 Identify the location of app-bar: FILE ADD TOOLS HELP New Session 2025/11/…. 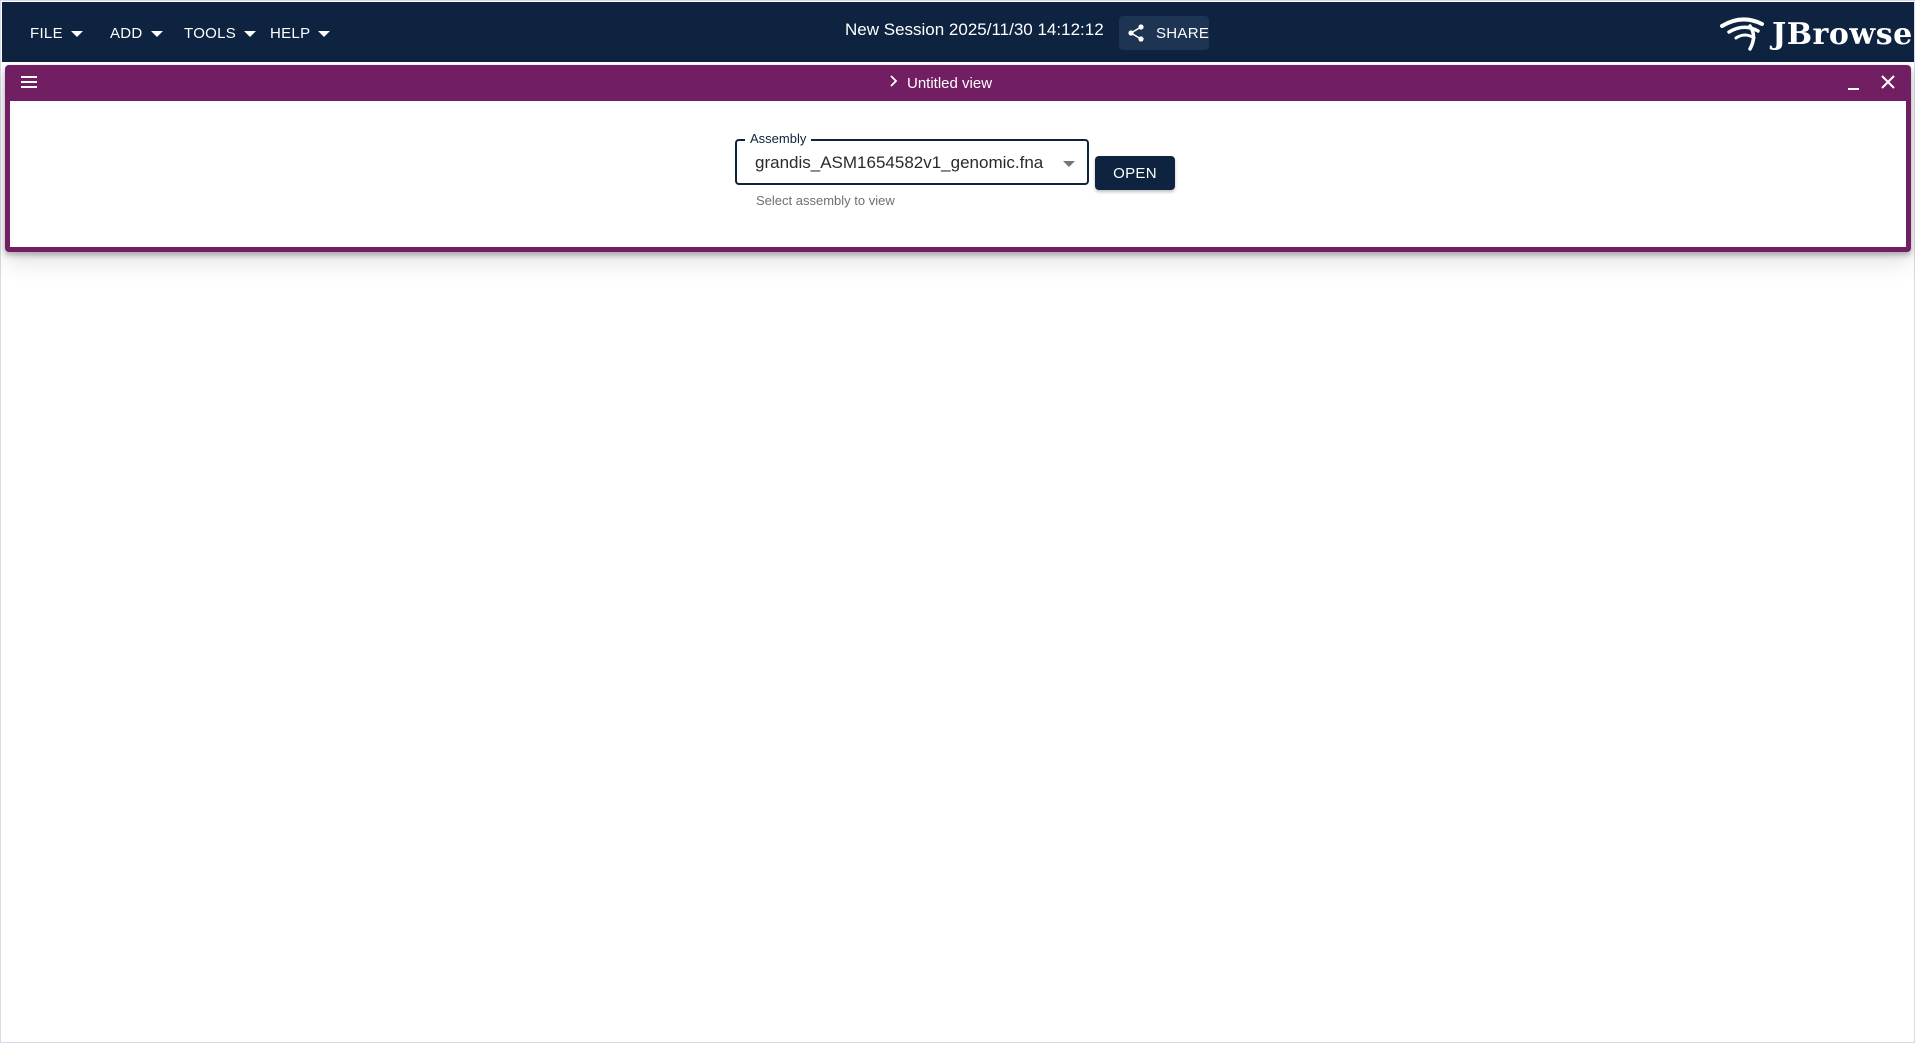
(958, 32).